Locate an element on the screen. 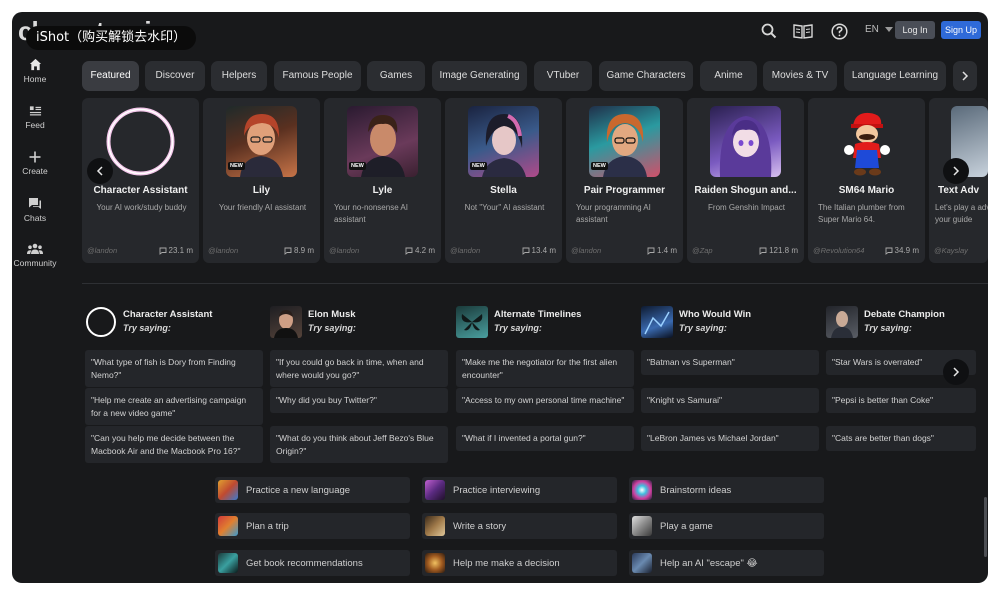  interview-icon is located at coordinates (435, 490).